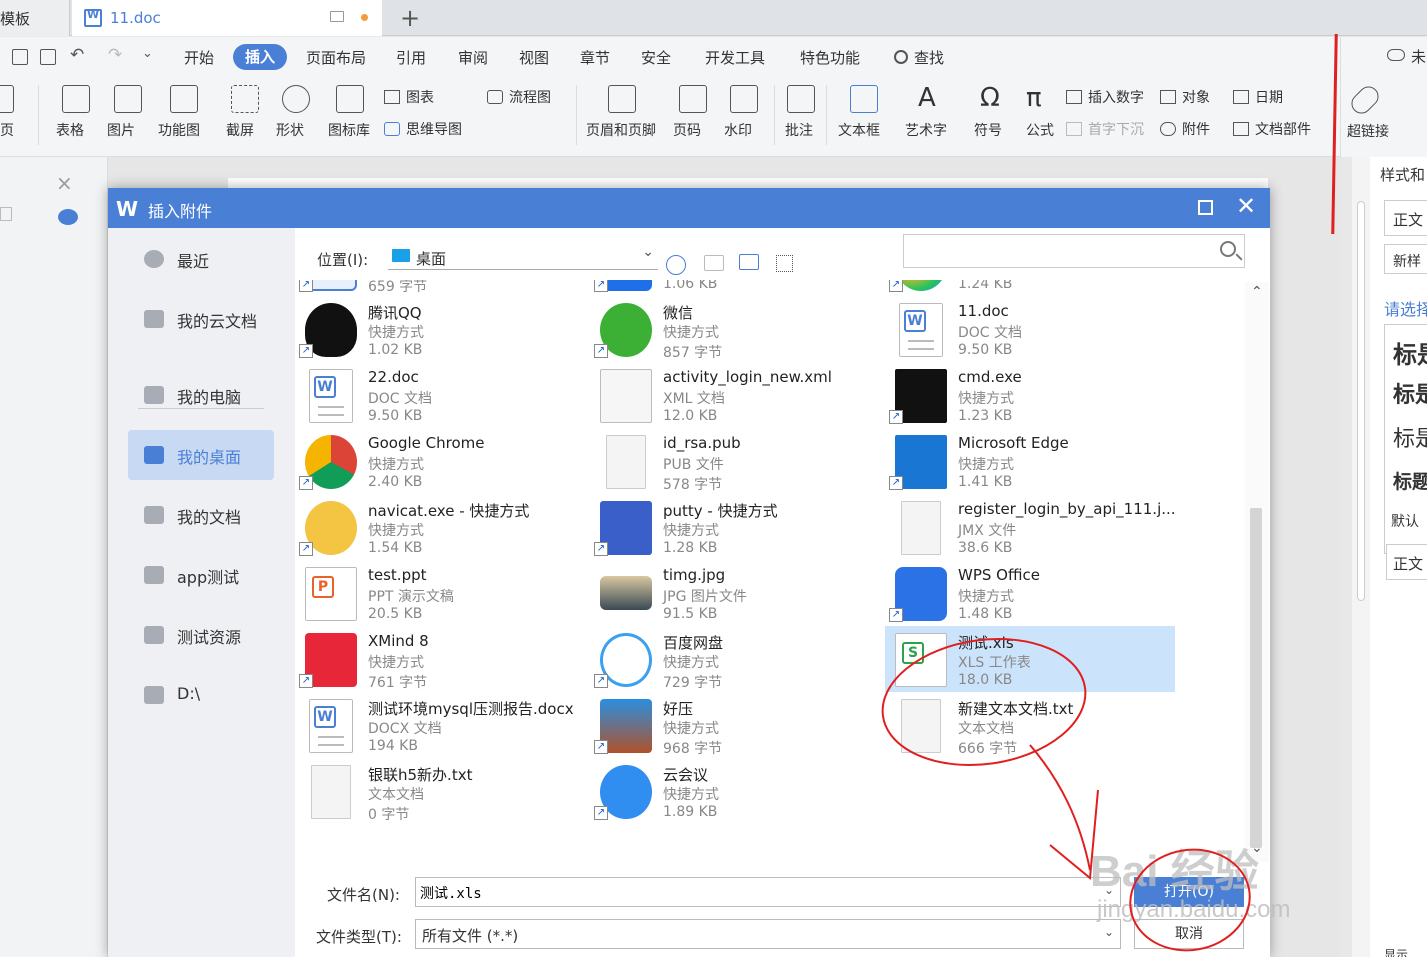 The image size is (1427, 957). I want to click on assistant-icon, so click(68, 217).